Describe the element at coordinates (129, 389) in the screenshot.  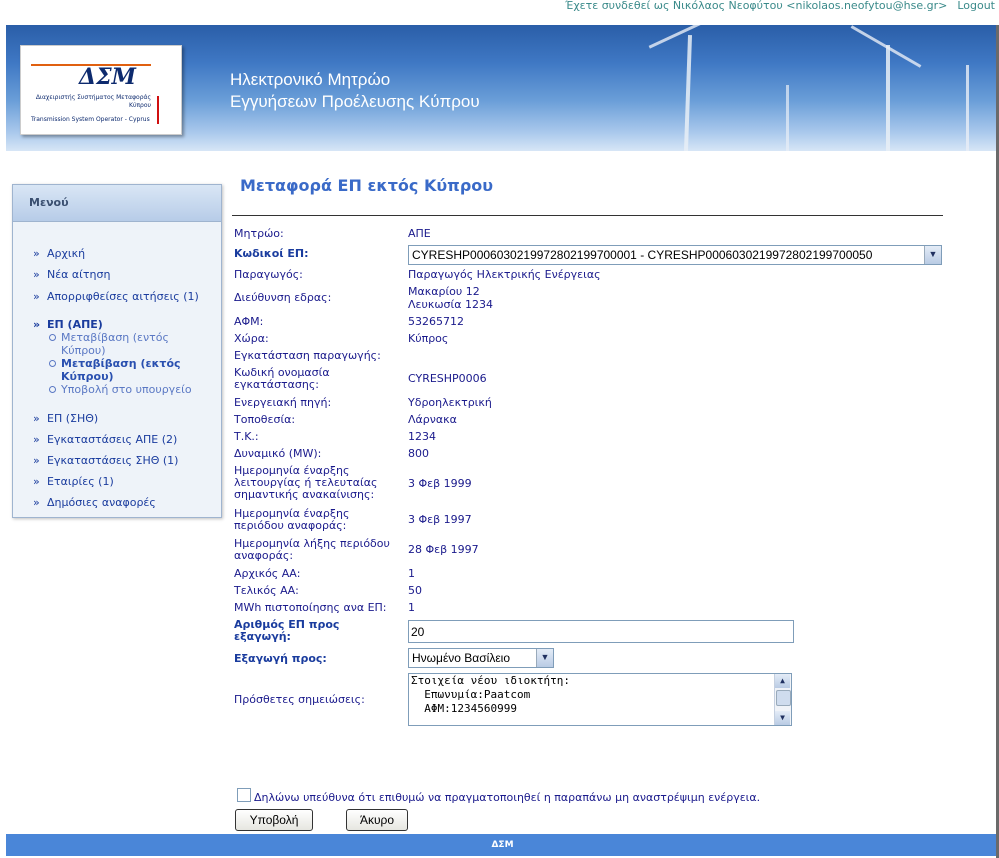
I see `submenu-submit-ministry: Υποβολή στο υπουργείο` at that location.